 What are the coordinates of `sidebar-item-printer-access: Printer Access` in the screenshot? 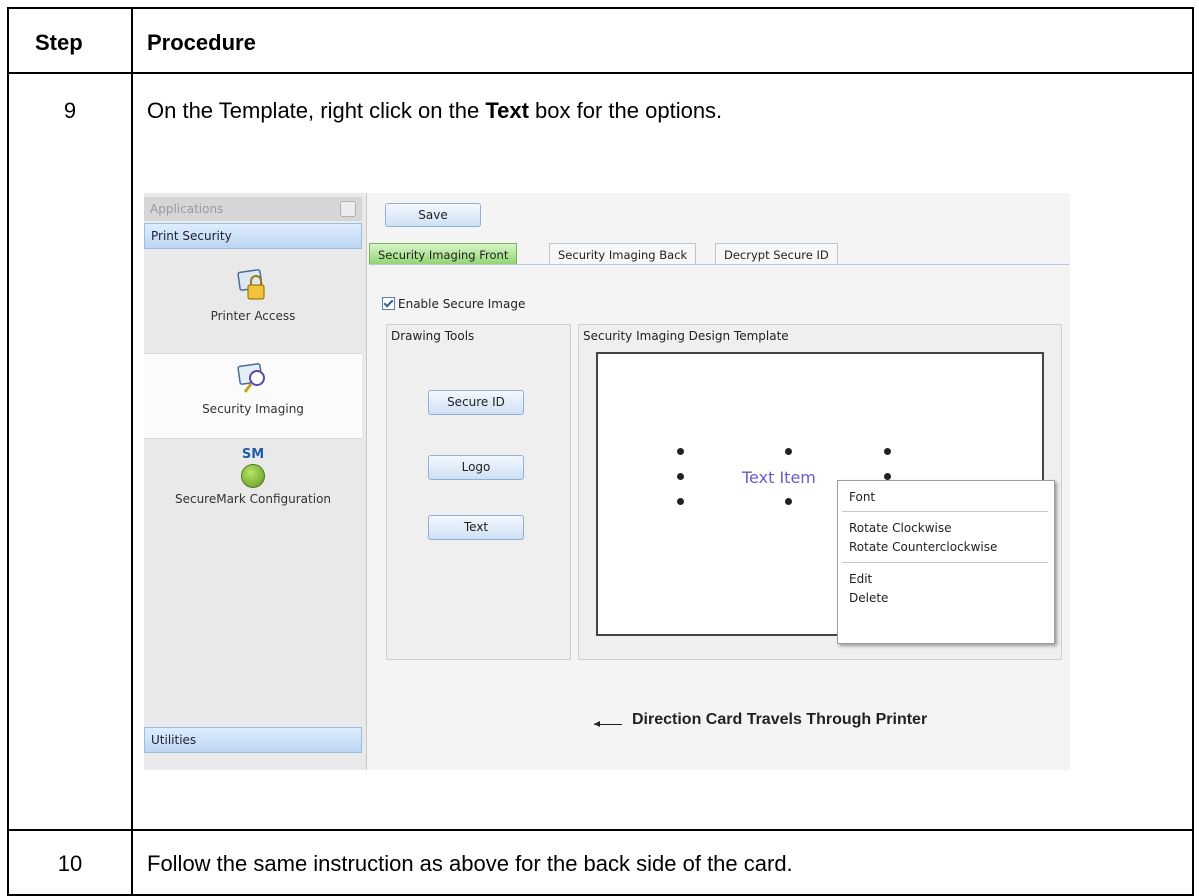 It's located at (253, 310).